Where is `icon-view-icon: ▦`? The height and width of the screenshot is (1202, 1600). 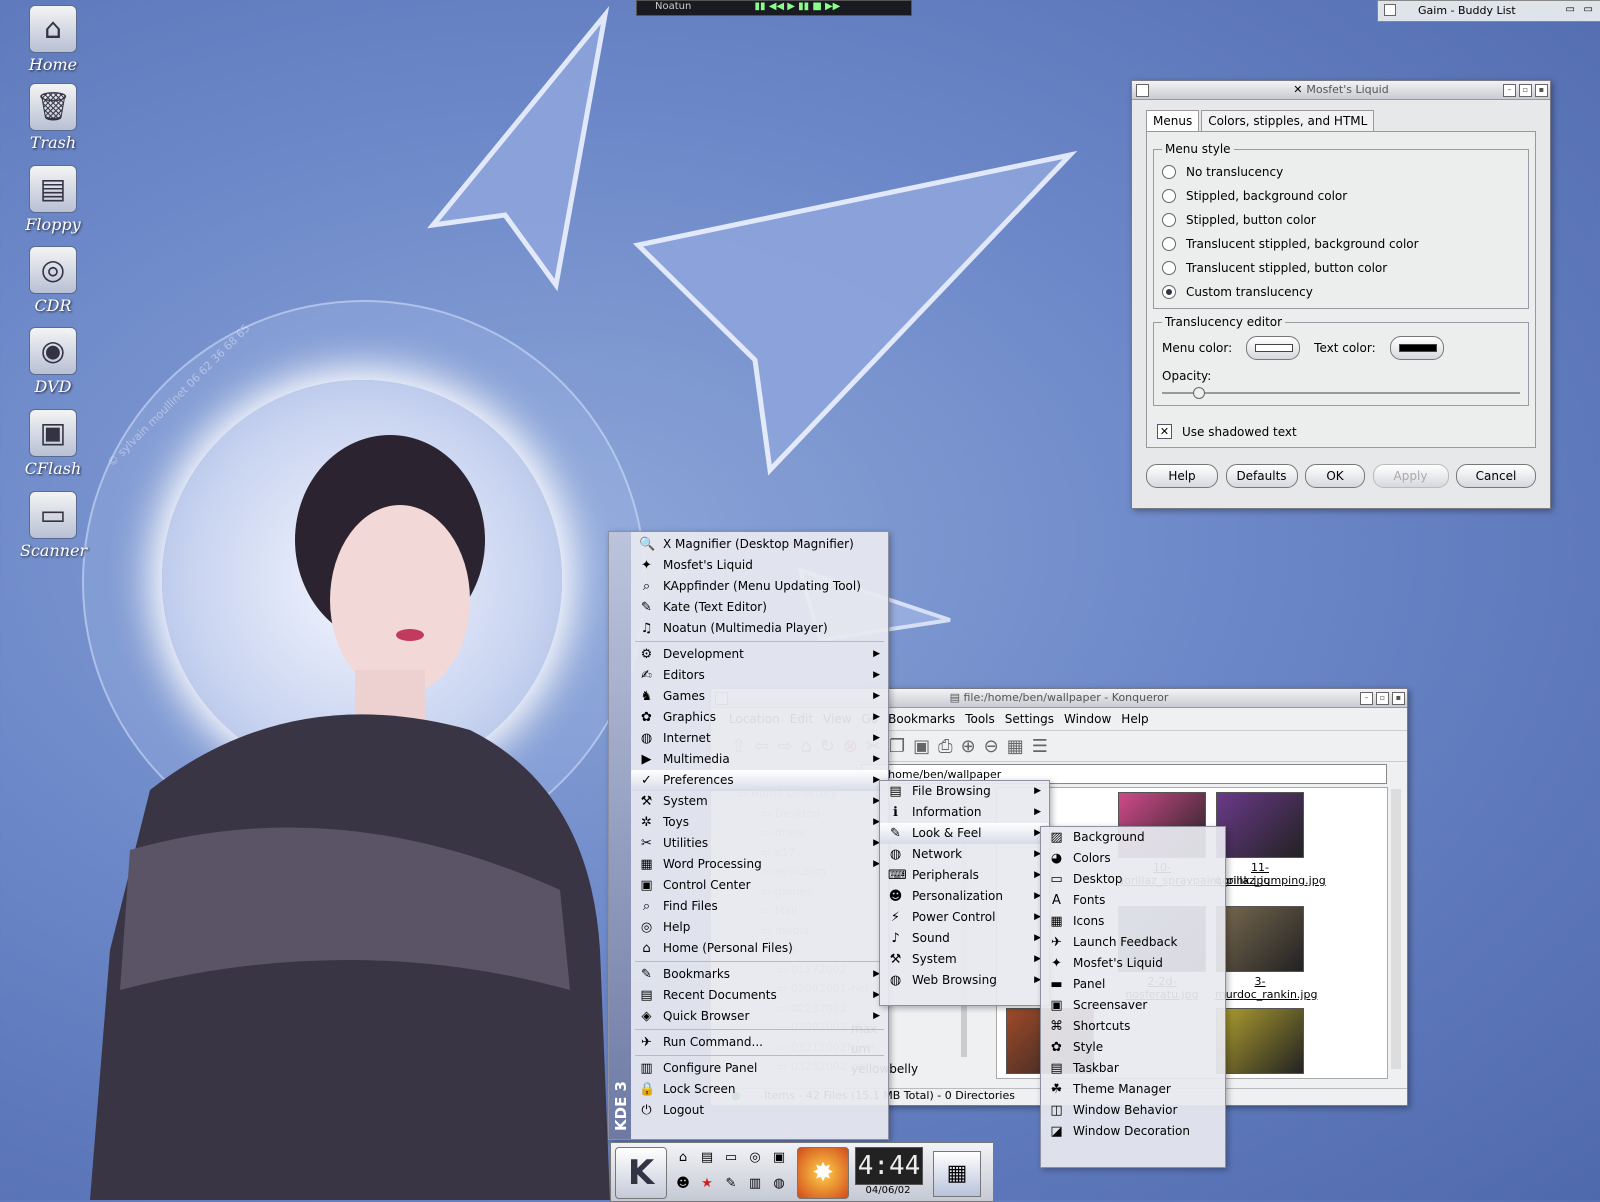 icon-view-icon: ▦ is located at coordinates (1015, 746).